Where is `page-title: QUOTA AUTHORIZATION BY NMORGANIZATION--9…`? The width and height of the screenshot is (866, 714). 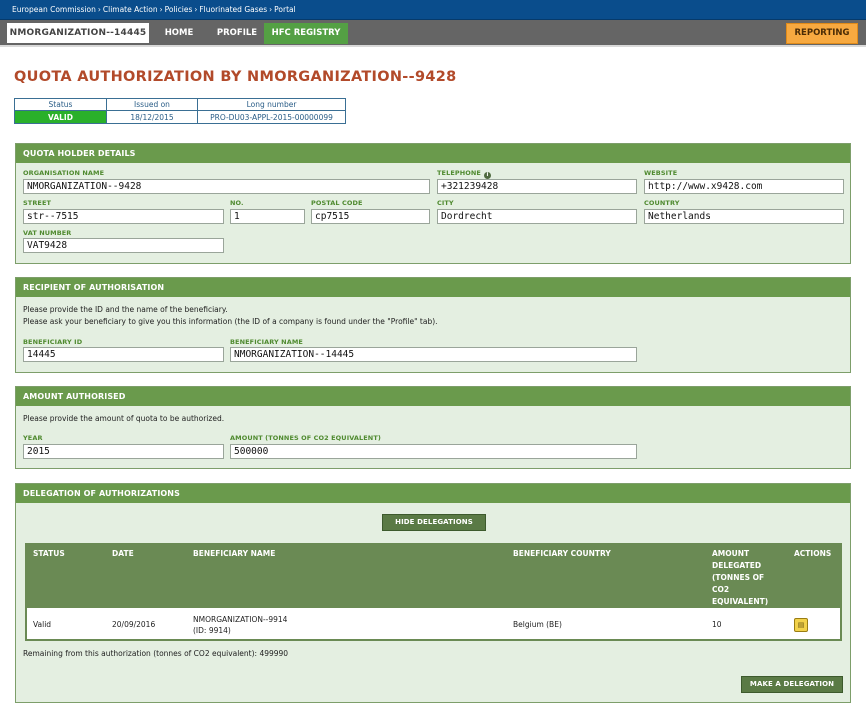
page-title: QUOTA AUTHORIZATION BY NMORGANIZATION--9… is located at coordinates (235, 77).